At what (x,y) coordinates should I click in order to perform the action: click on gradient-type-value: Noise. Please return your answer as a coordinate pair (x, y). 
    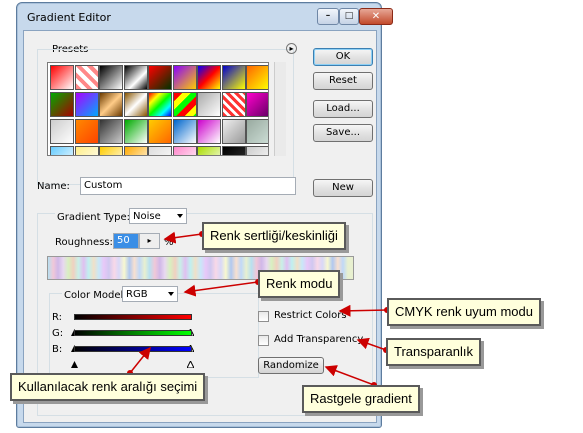
    Looking at the image, I should click on (147, 216).